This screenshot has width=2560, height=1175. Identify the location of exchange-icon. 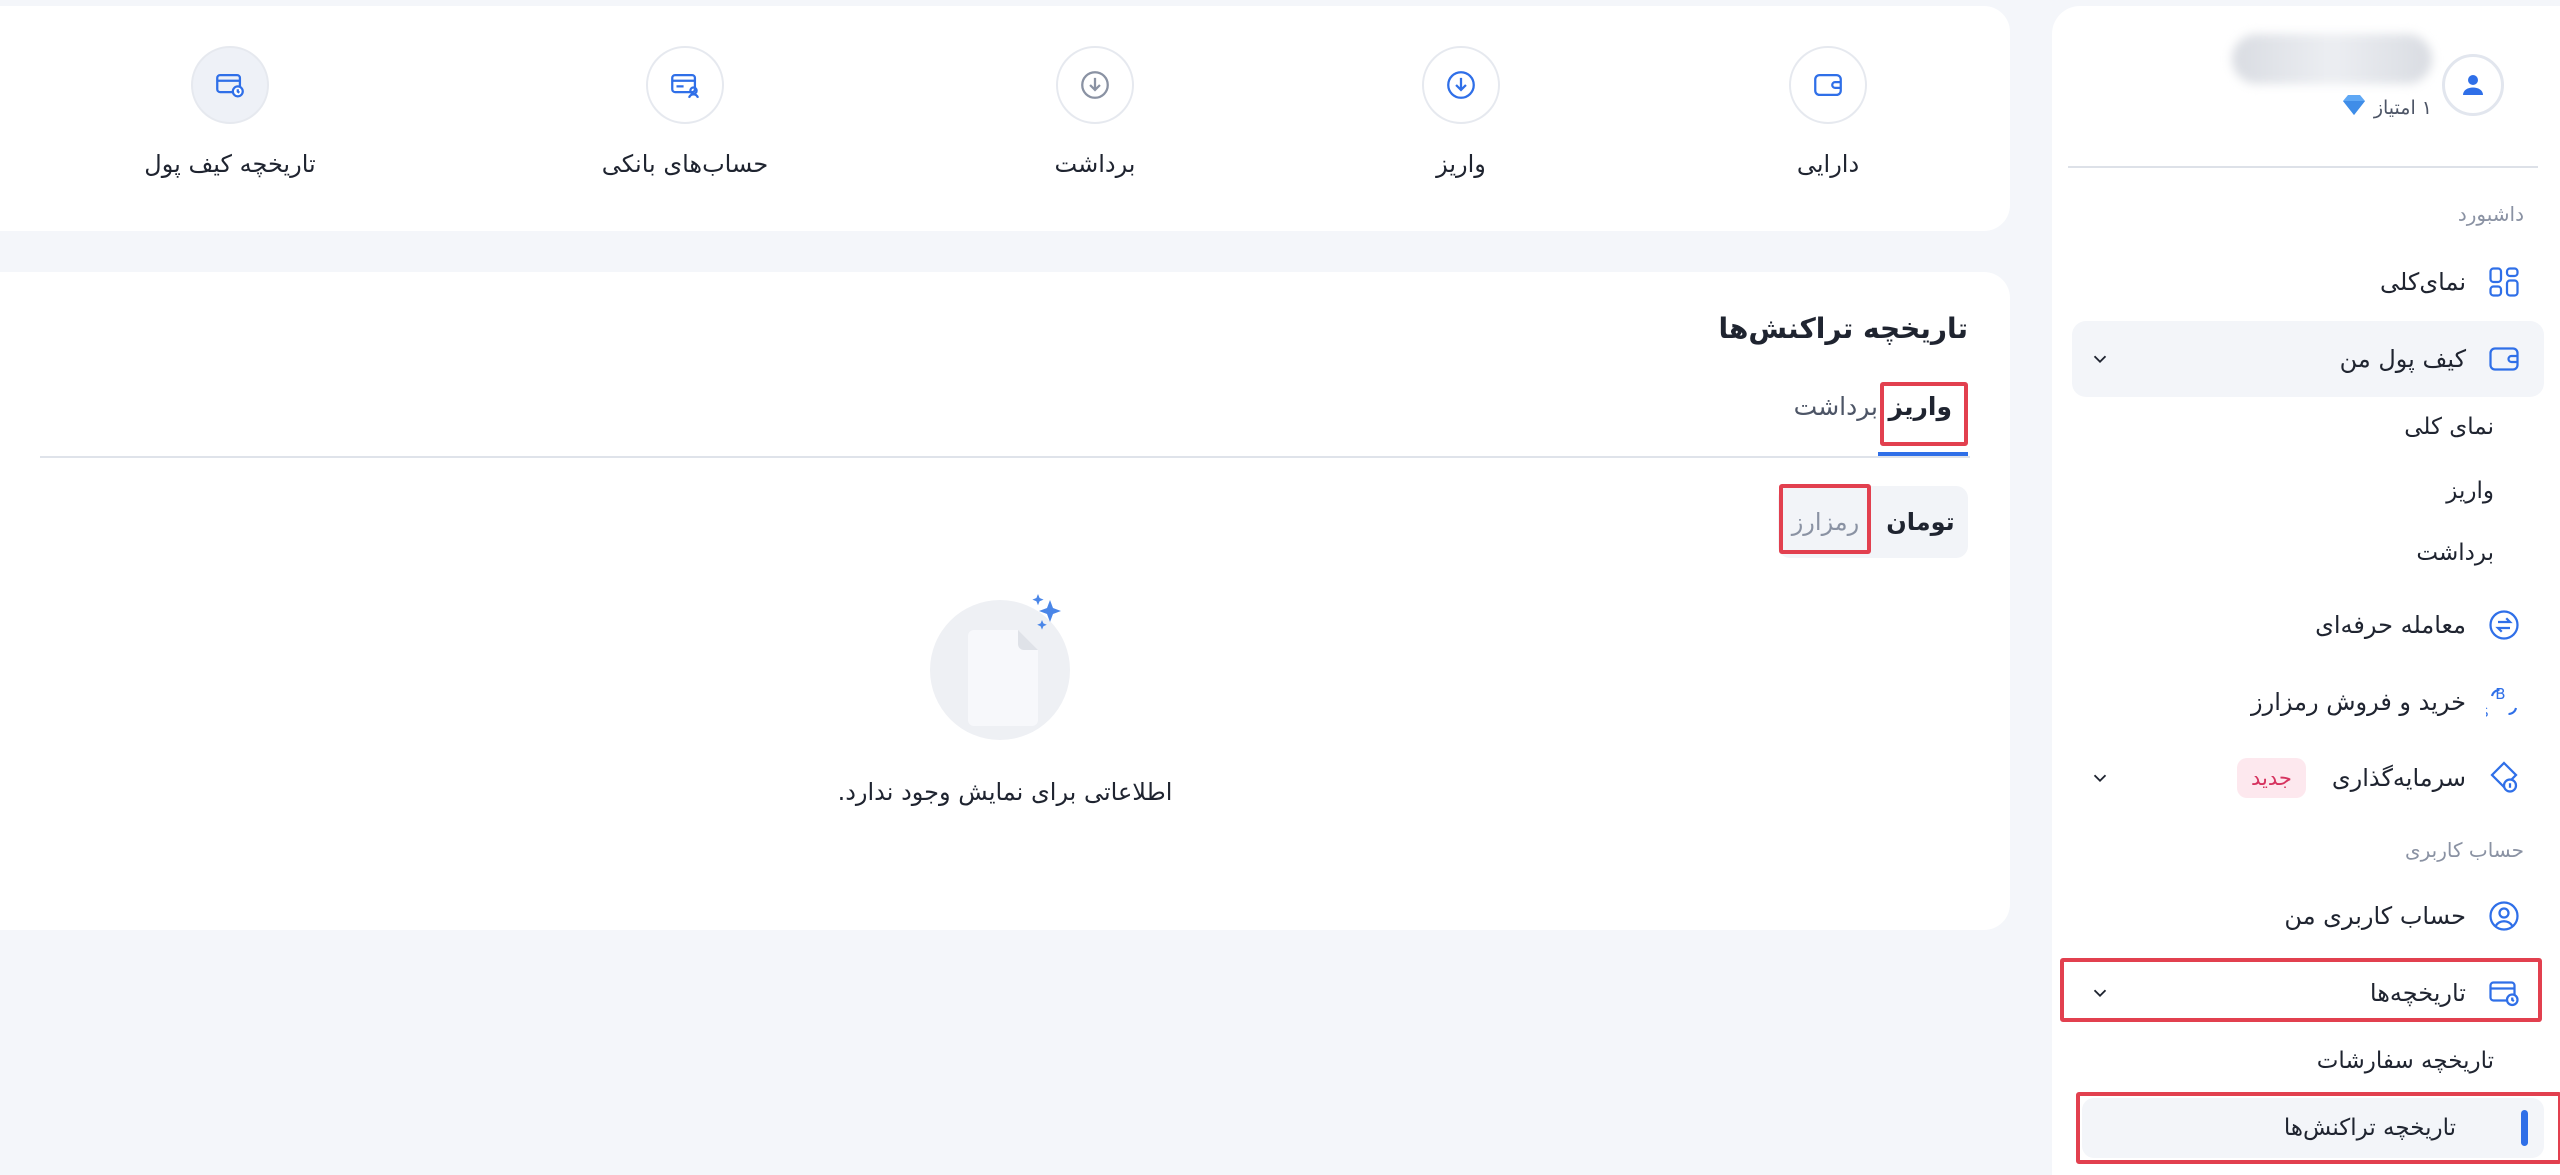
(2504, 625).